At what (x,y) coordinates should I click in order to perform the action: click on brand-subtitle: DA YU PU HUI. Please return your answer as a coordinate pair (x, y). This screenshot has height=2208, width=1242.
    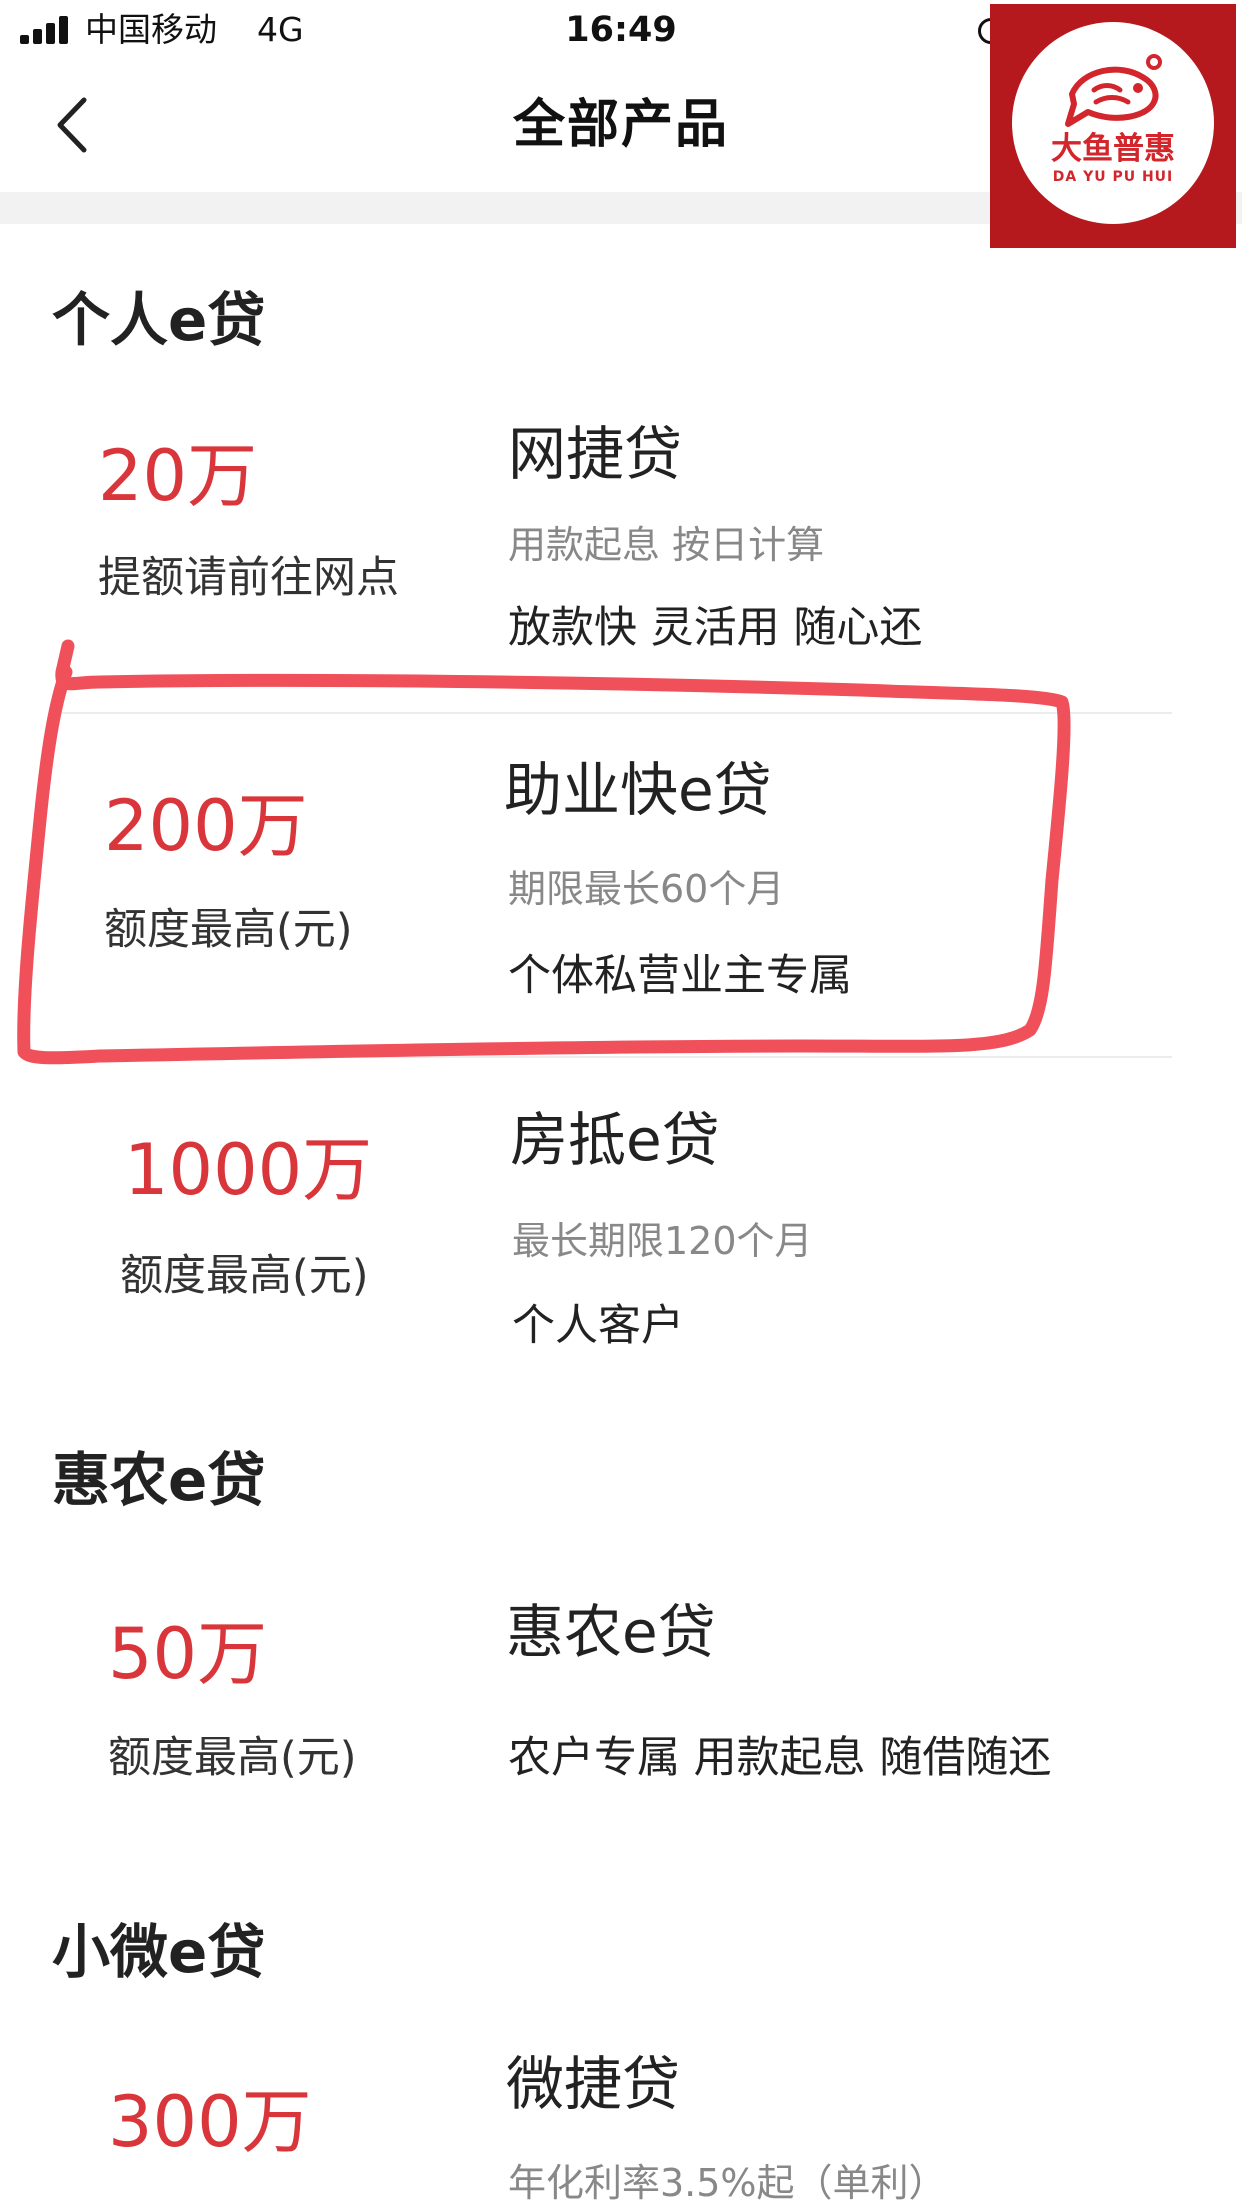
    Looking at the image, I should click on (1113, 177).